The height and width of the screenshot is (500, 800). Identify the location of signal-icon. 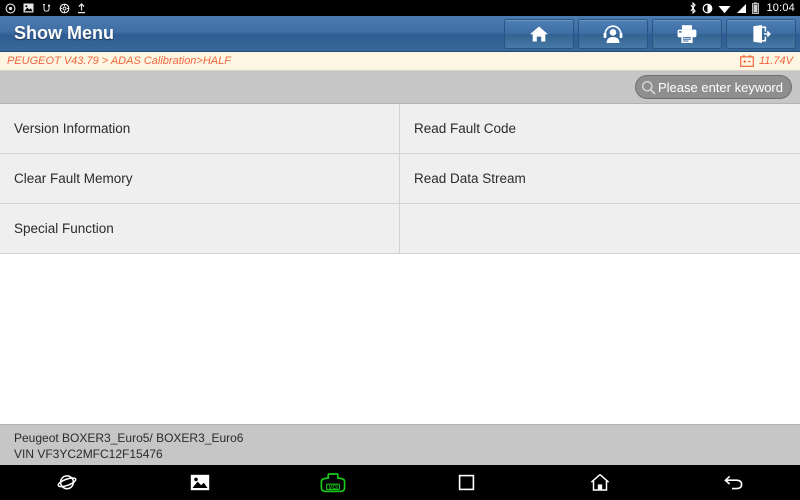
(742, 8).